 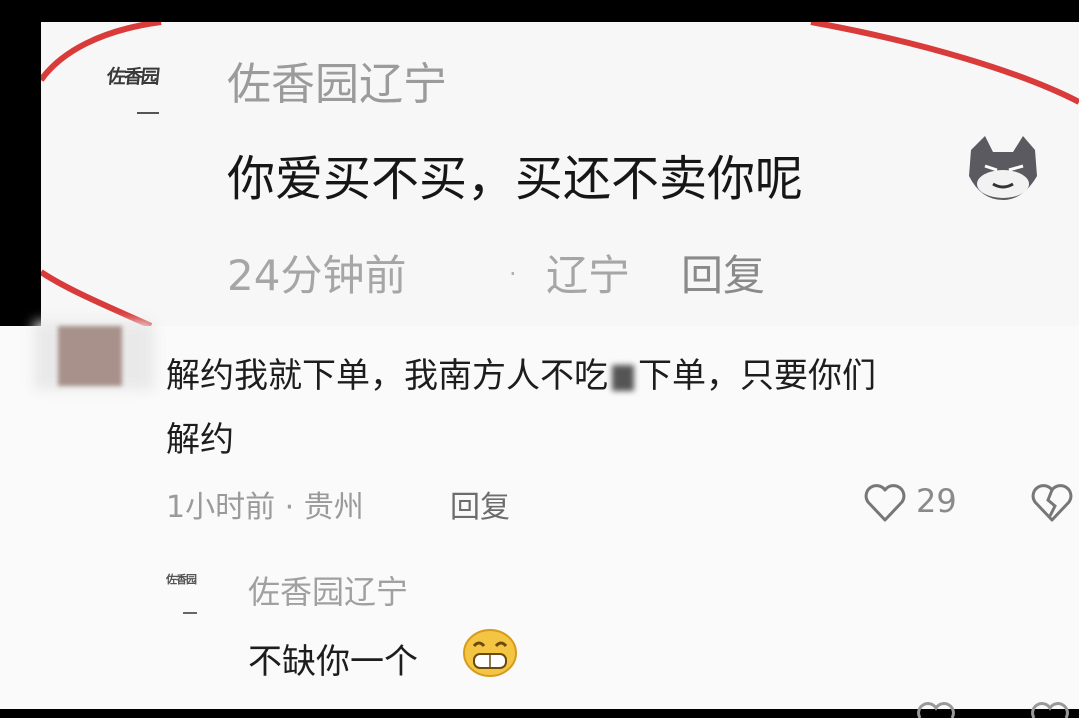 I want to click on like-count: 29, so click(x=936, y=501).